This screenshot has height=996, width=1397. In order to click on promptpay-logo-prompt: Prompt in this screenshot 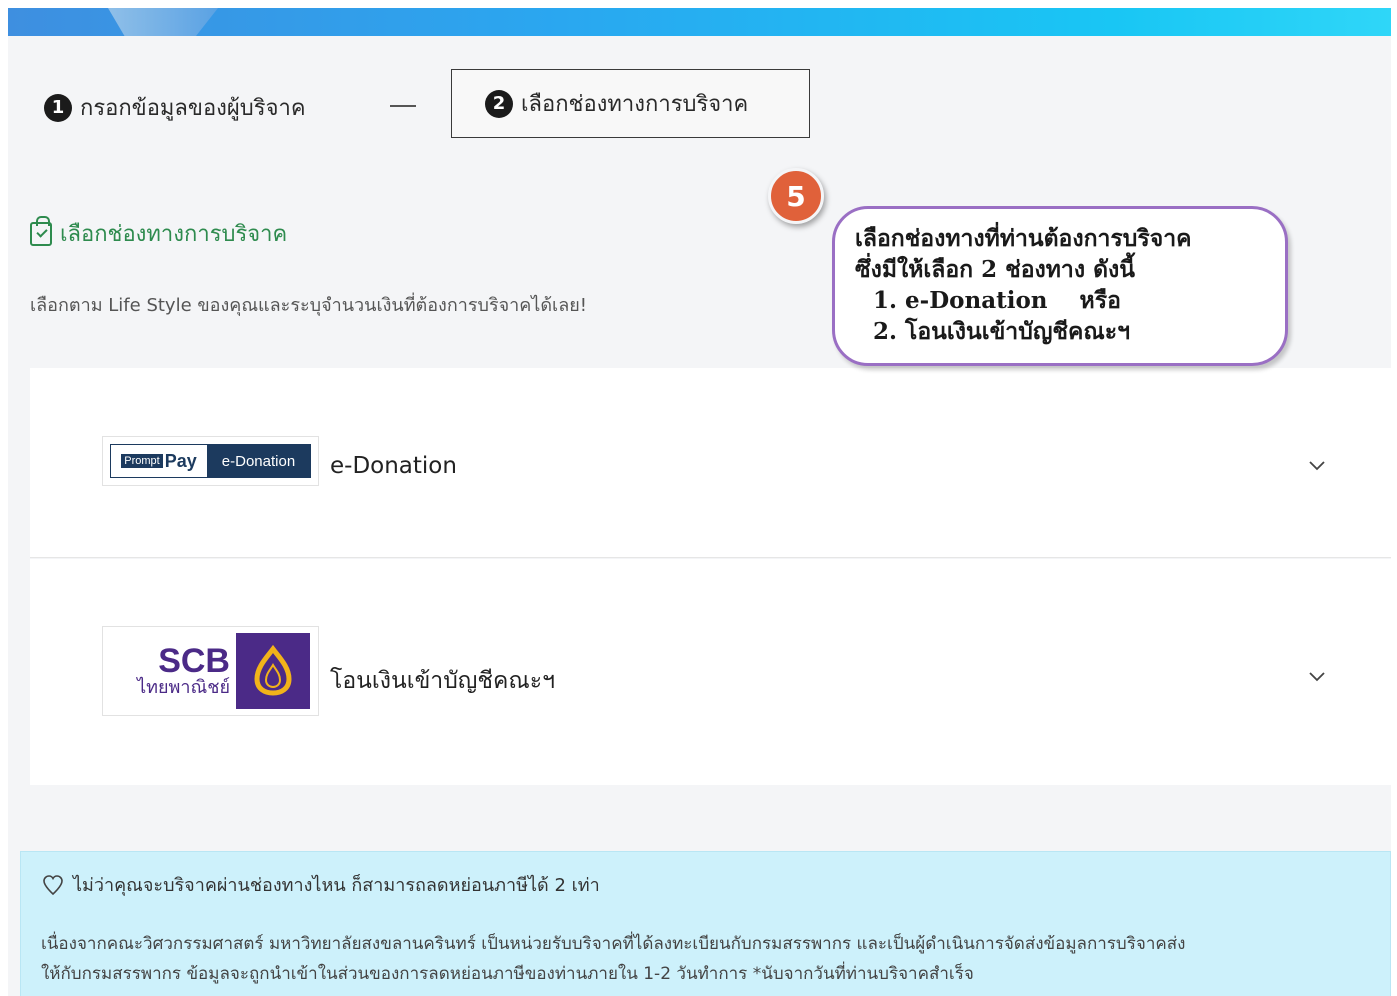, I will do `click(142, 461)`.